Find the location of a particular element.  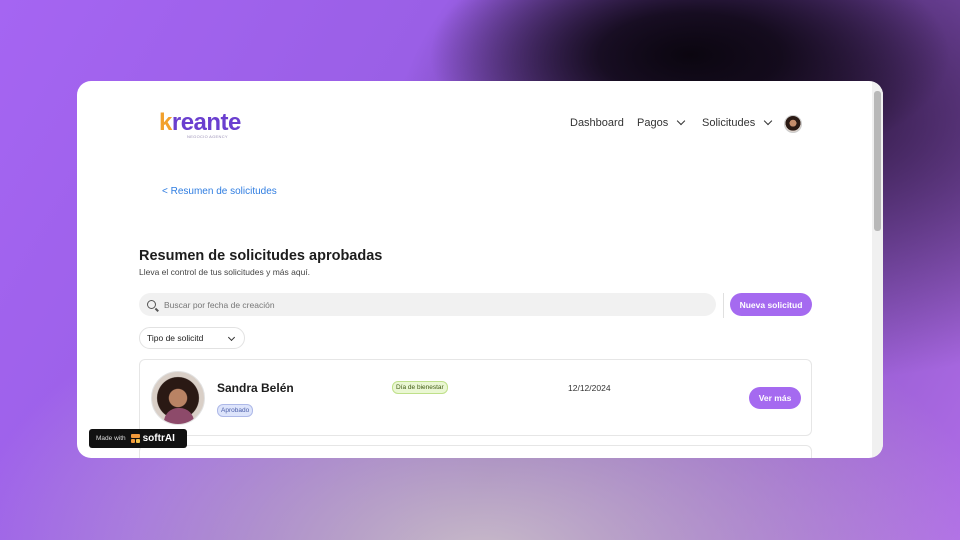

request-type-select: Tipo de solicitd is located at coordinates (192, 338).